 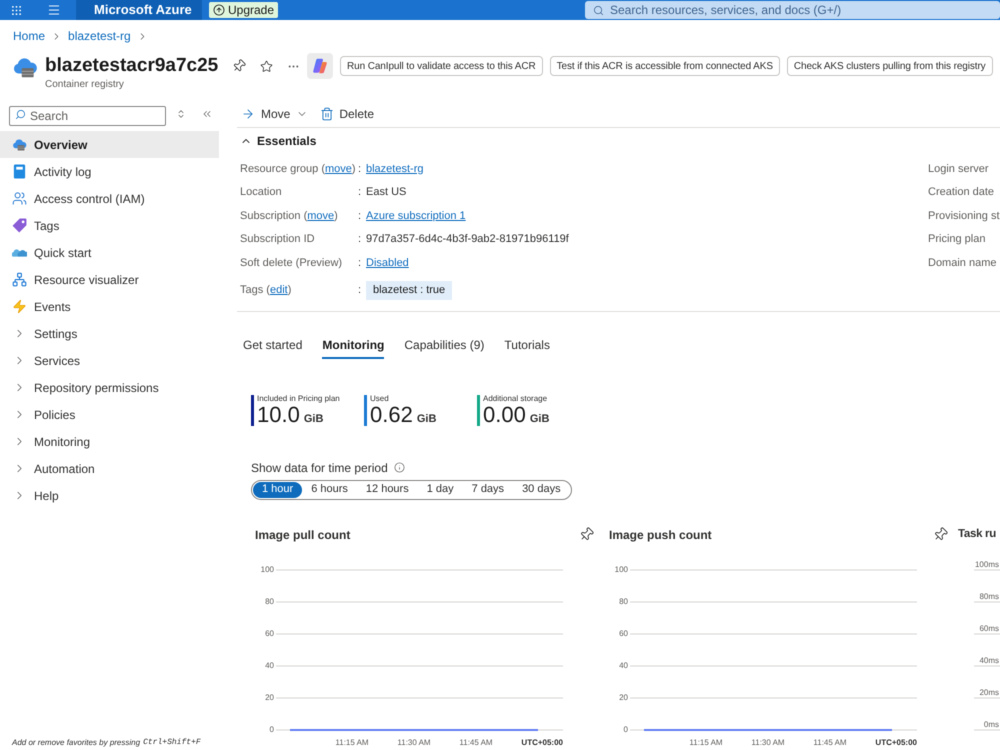 I want to click on period-option: 6 hours, so click(x=329, y=490).